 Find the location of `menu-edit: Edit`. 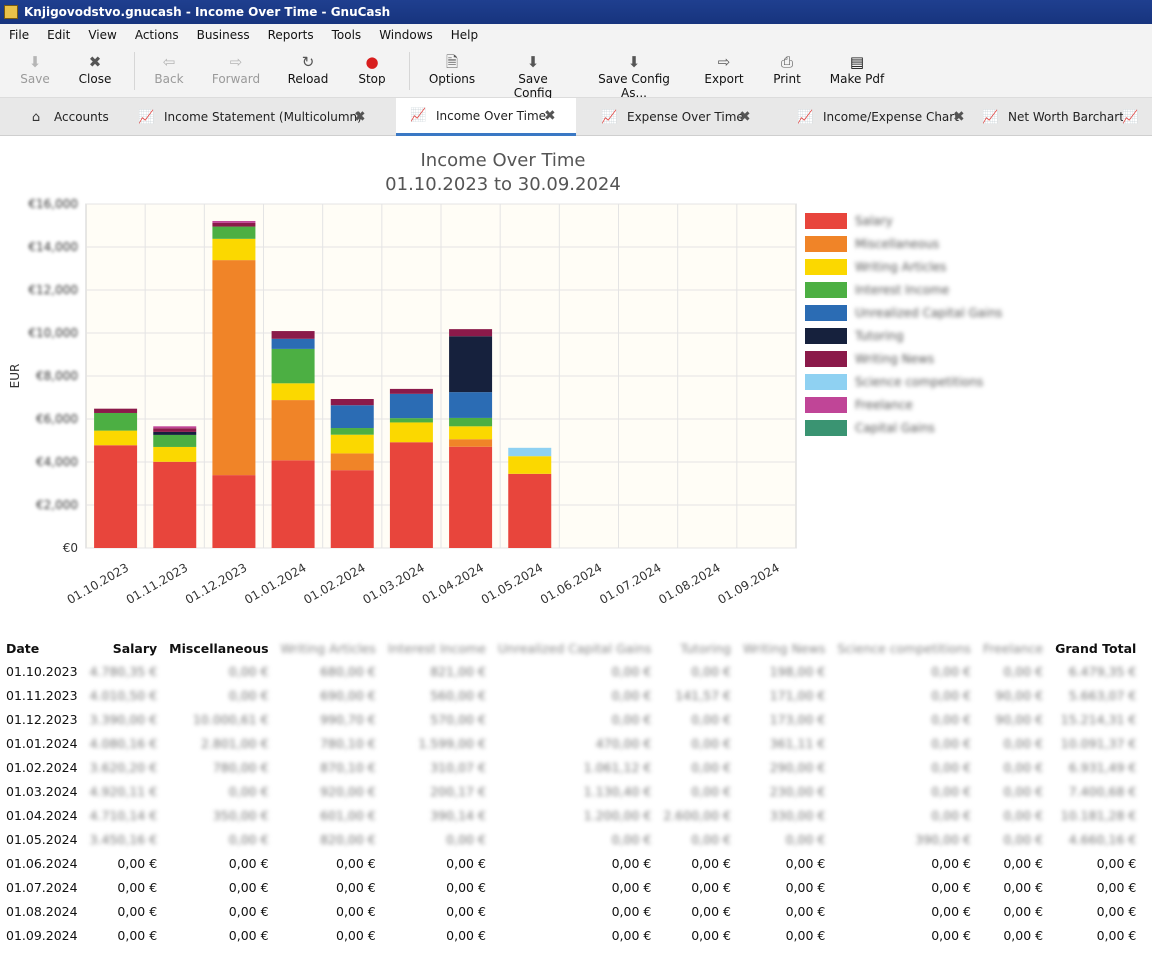

menu-edit: Edit is located at coordinates (58, 35).